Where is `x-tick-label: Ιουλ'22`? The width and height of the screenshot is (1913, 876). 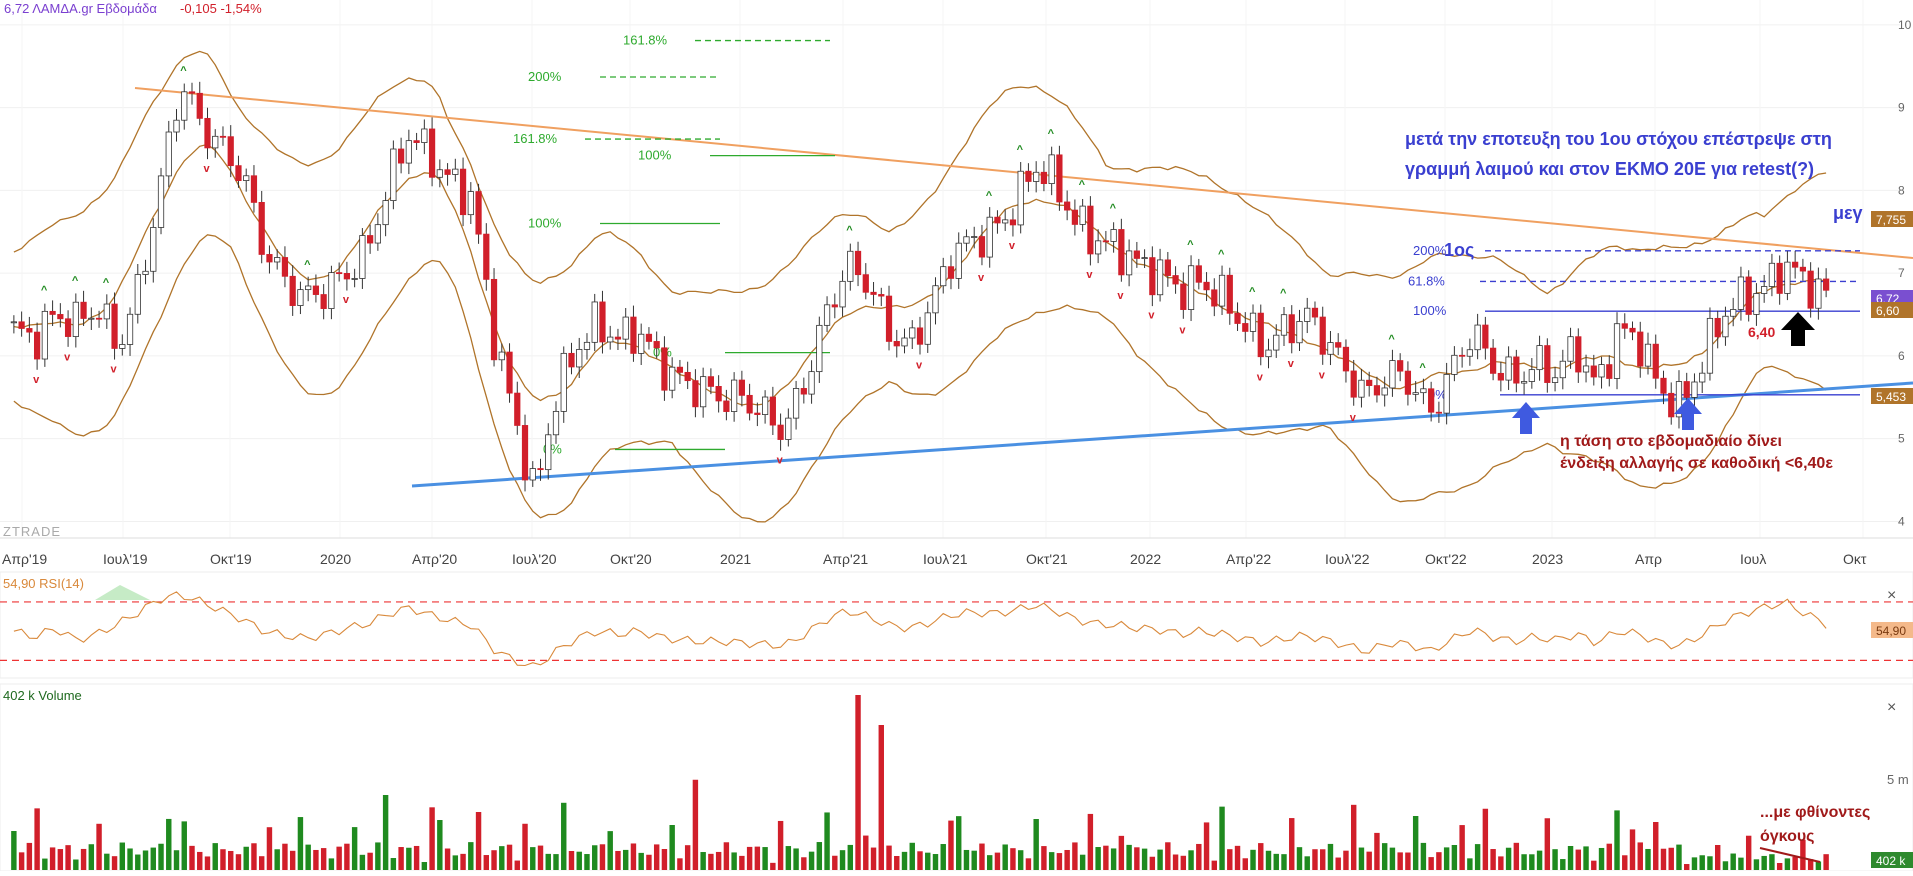
x-tick-label: Ιουλ'22 is located at coordinates (1347, 559).